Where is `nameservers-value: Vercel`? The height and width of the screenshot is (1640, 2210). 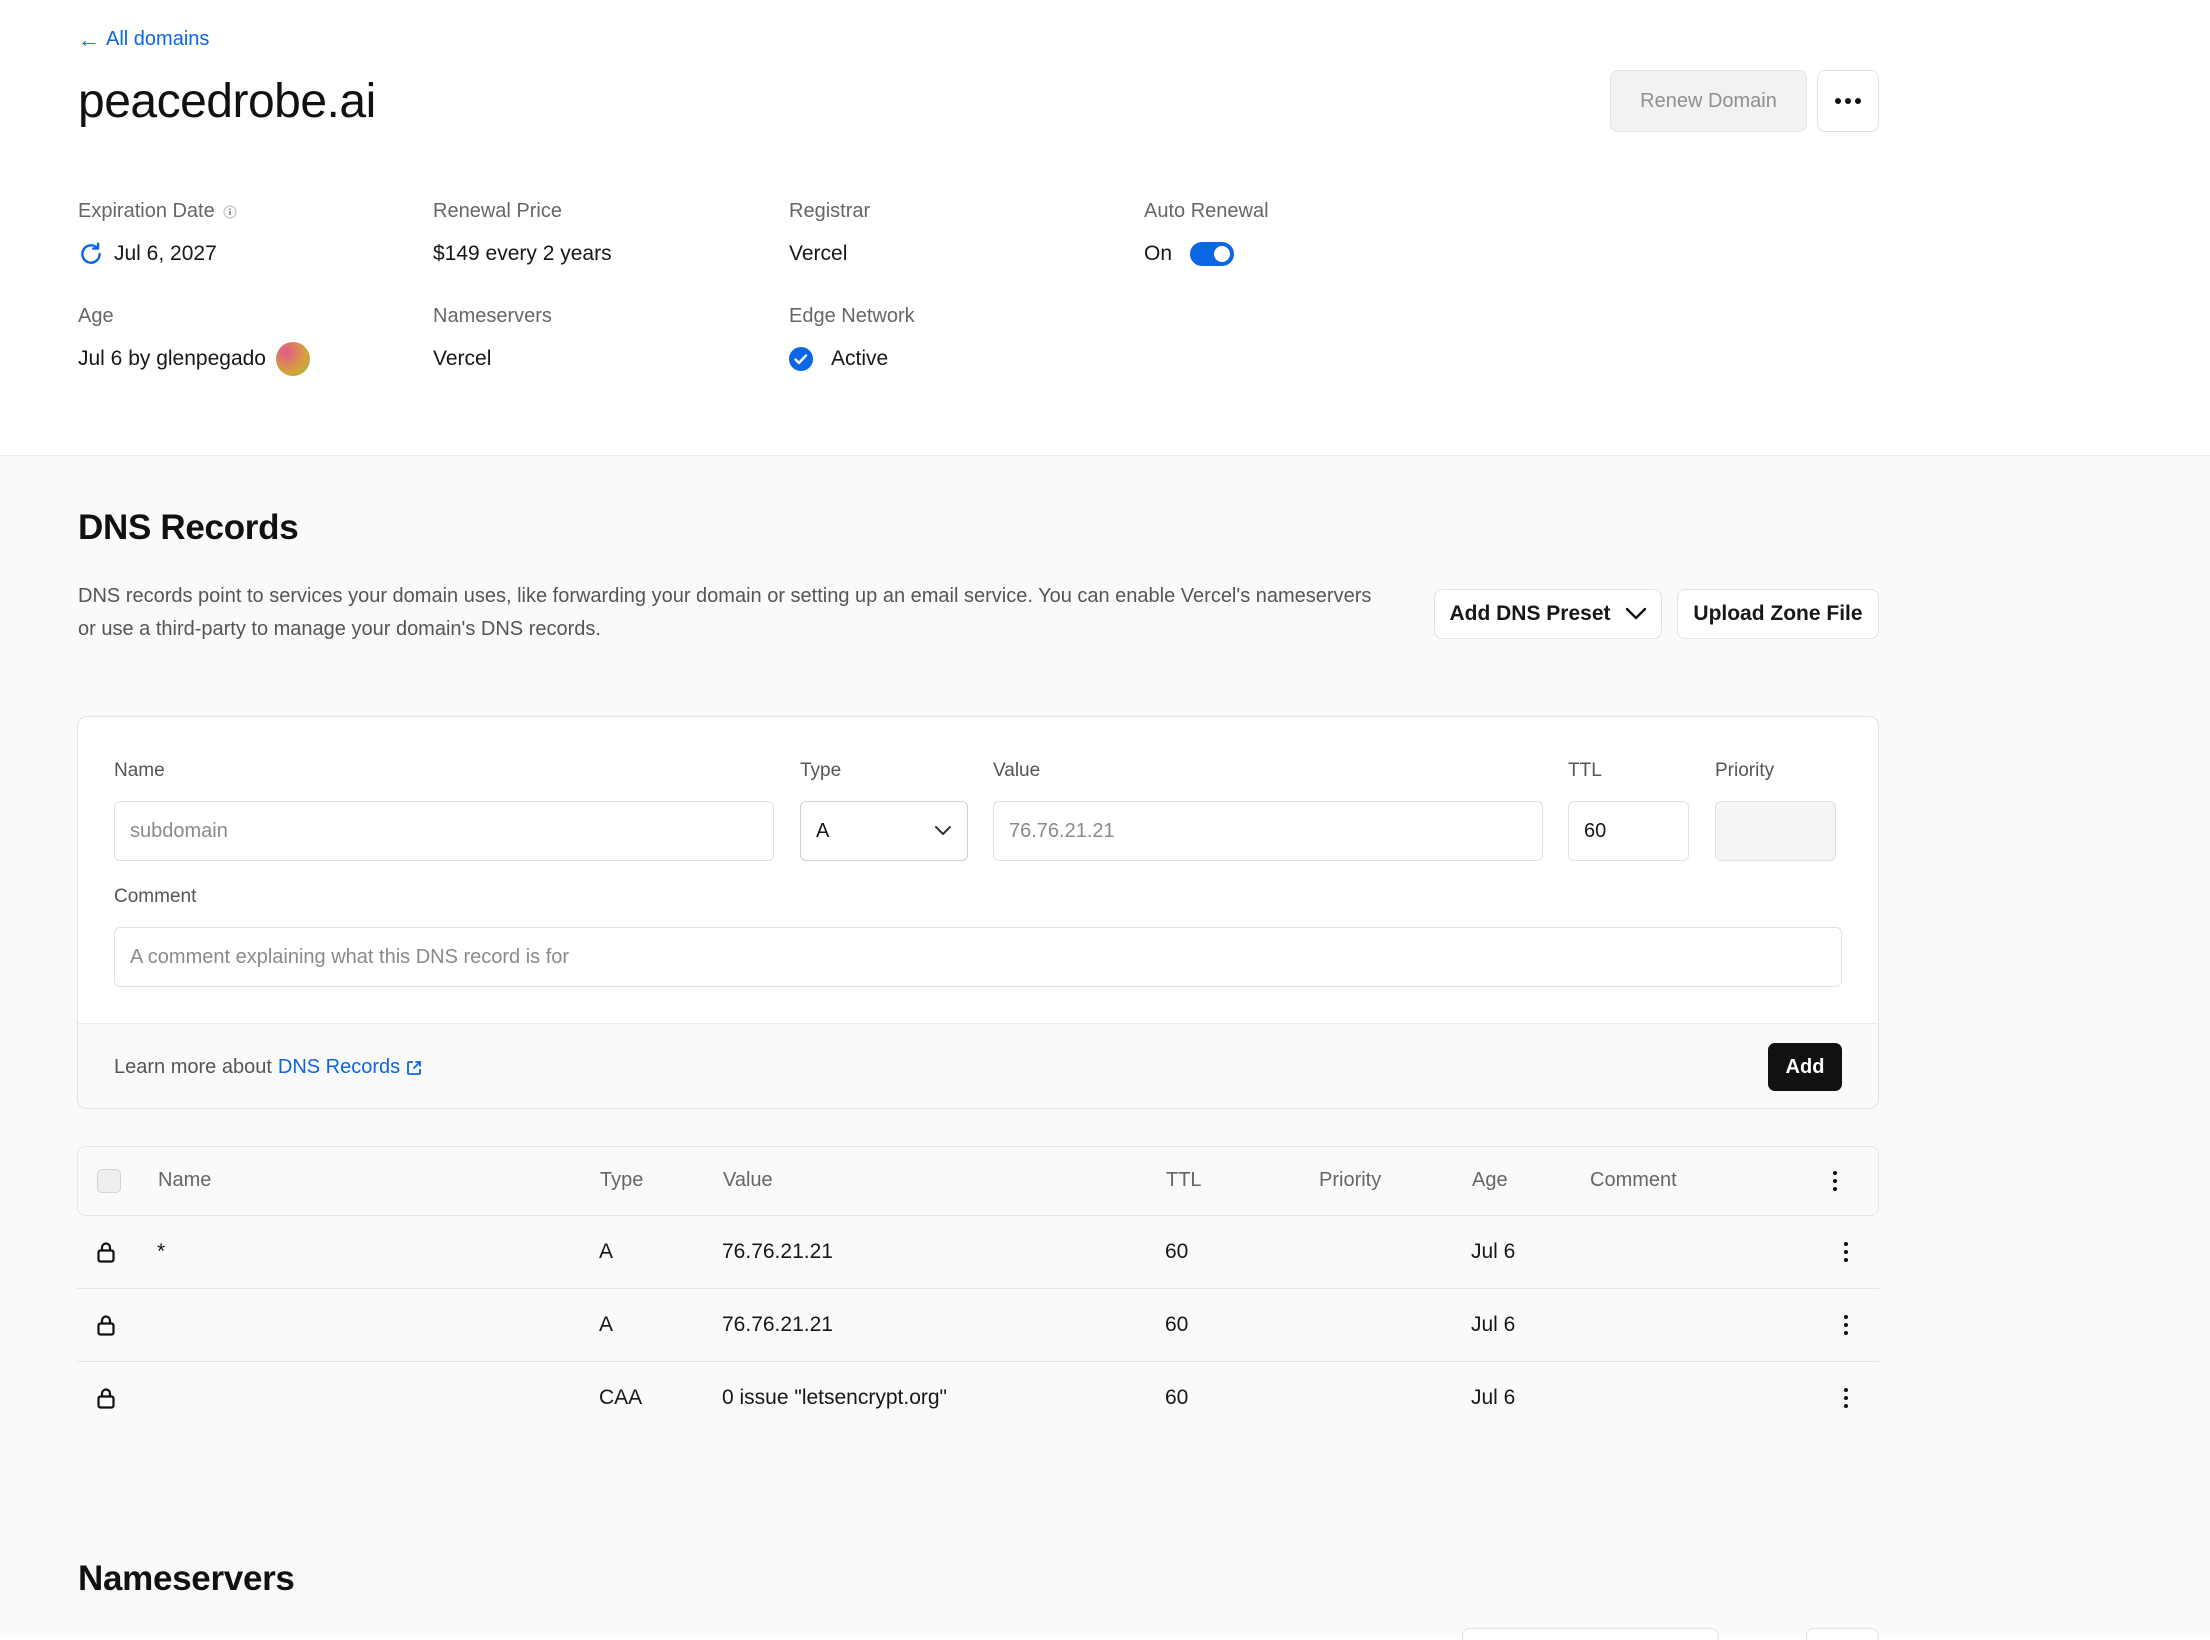 nameservers-value: Vercel is located at coordinates (462, 358).